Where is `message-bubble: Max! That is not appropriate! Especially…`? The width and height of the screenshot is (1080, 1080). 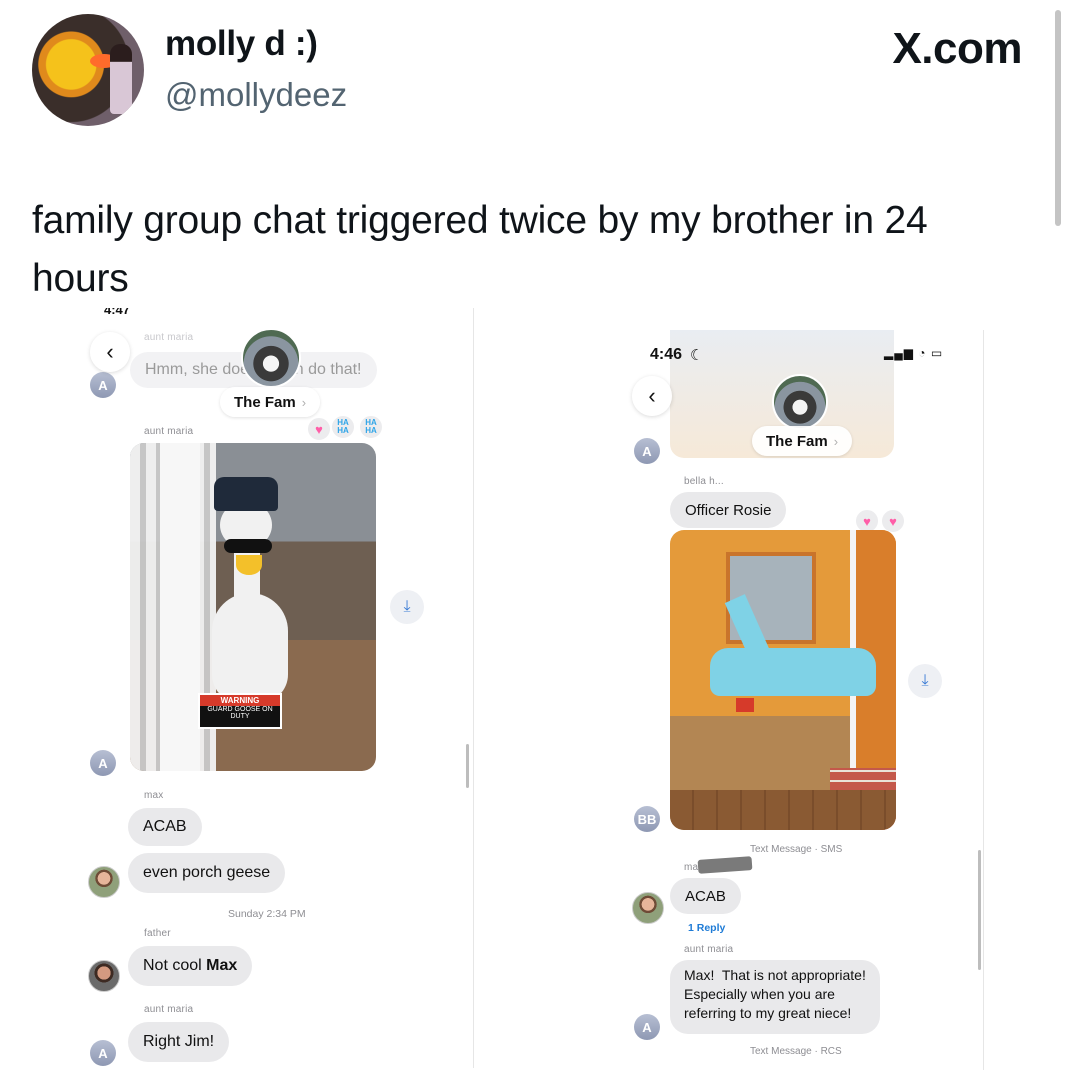
message-bubble: Max! That is not appropriate! Especially… is located at coordinates (775, 997).